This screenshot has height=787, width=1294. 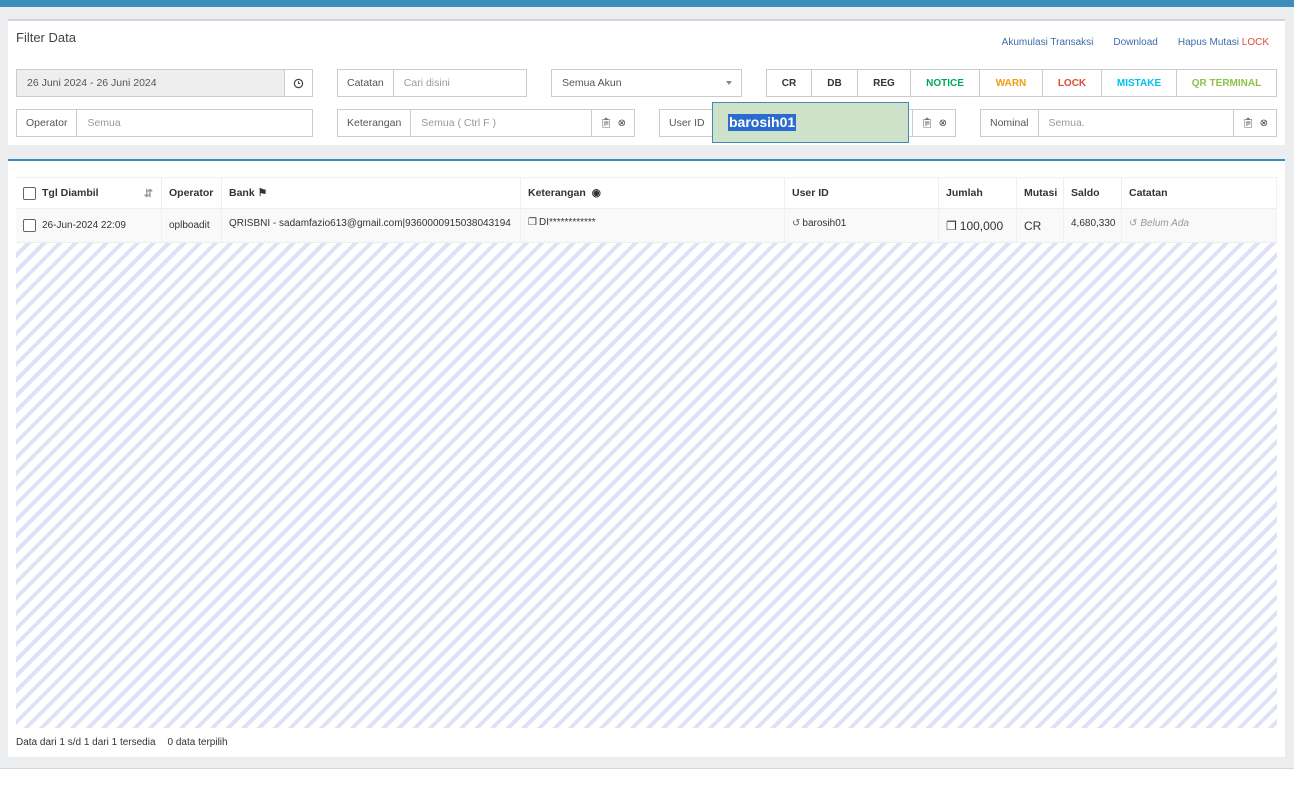 What do you see at coordinates (1139, 83) in the screenshot?
I see `type-button-mistake: MISTAKE` at bounding box center [1139, 83].